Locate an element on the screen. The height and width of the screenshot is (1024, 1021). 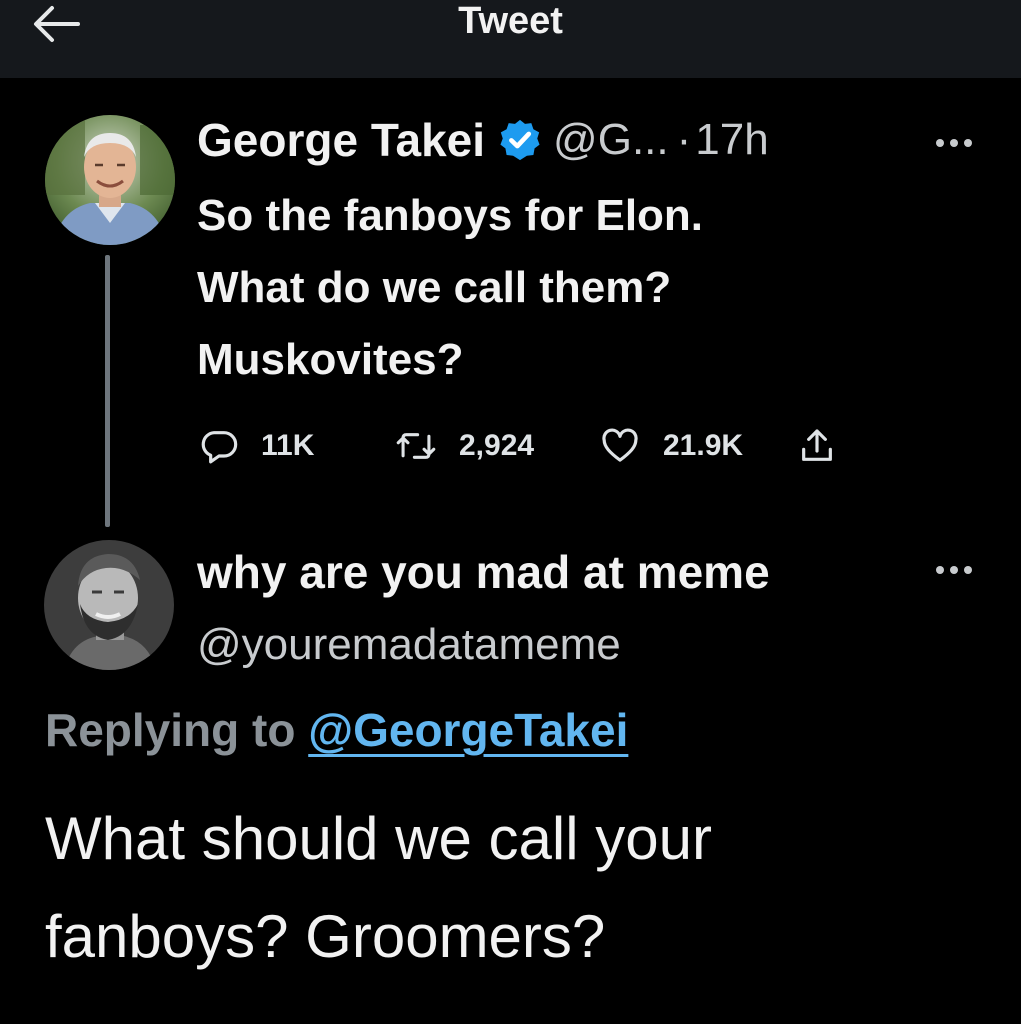
share-icon is located at coordinates (817, 445).